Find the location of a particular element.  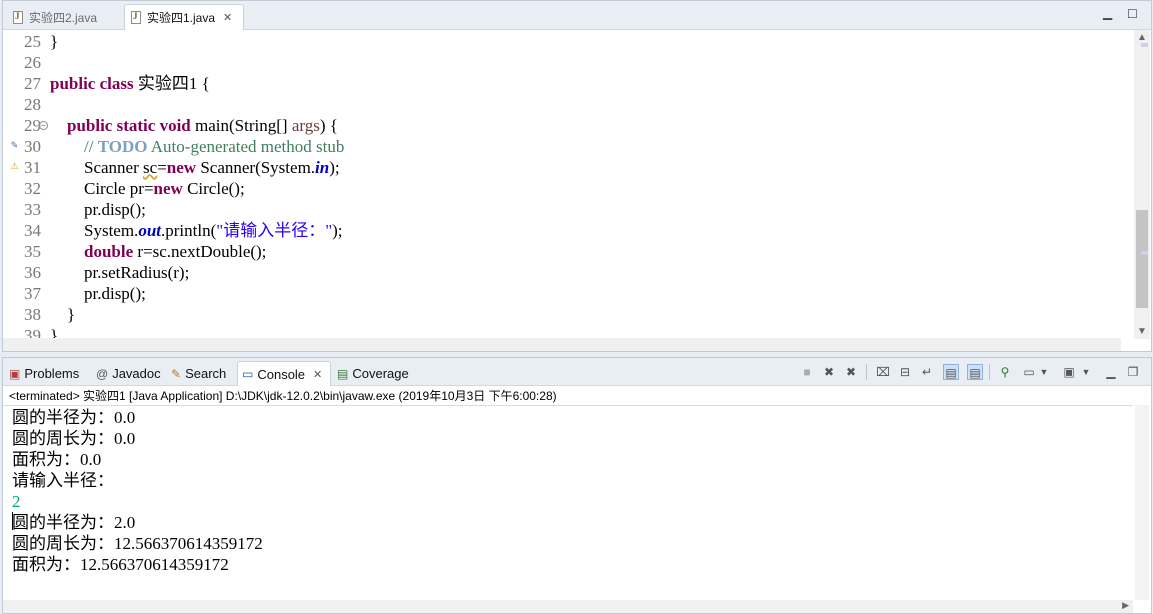

tab-javadoc: @ Javadoc is located at coordinates (126, 373).